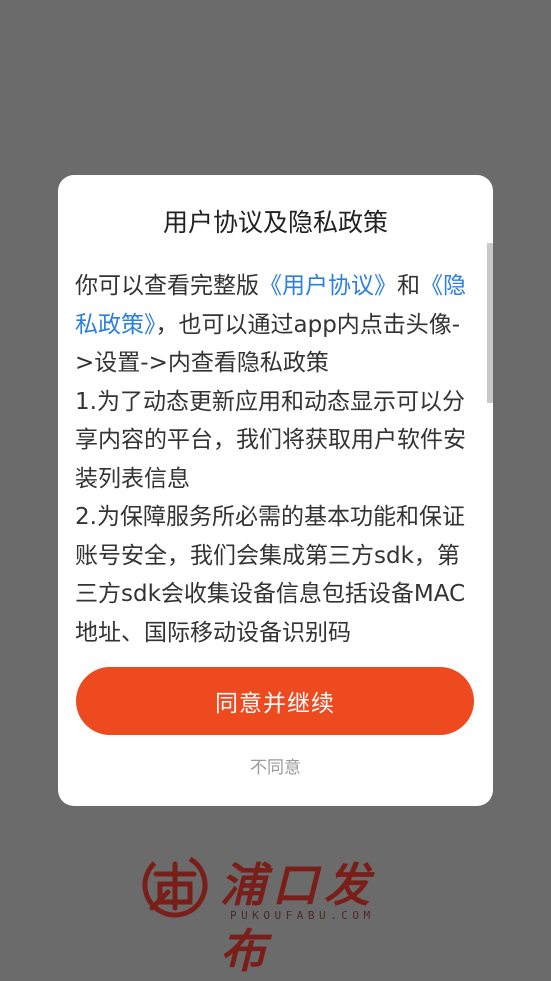 The width and height of the screenshot is (551, 981). Describe the element at coordinates (275, 222) in the screenshot. I see `dialog-title: 用户协议及隐私政策` at that location.